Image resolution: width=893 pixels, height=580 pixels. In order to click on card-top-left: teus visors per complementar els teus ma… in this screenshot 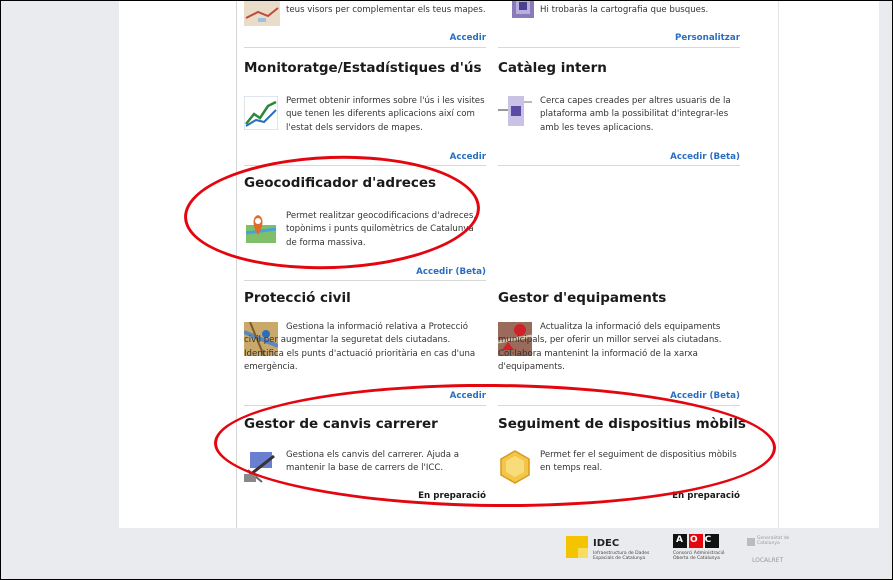, I will do `click(365, 24)`.